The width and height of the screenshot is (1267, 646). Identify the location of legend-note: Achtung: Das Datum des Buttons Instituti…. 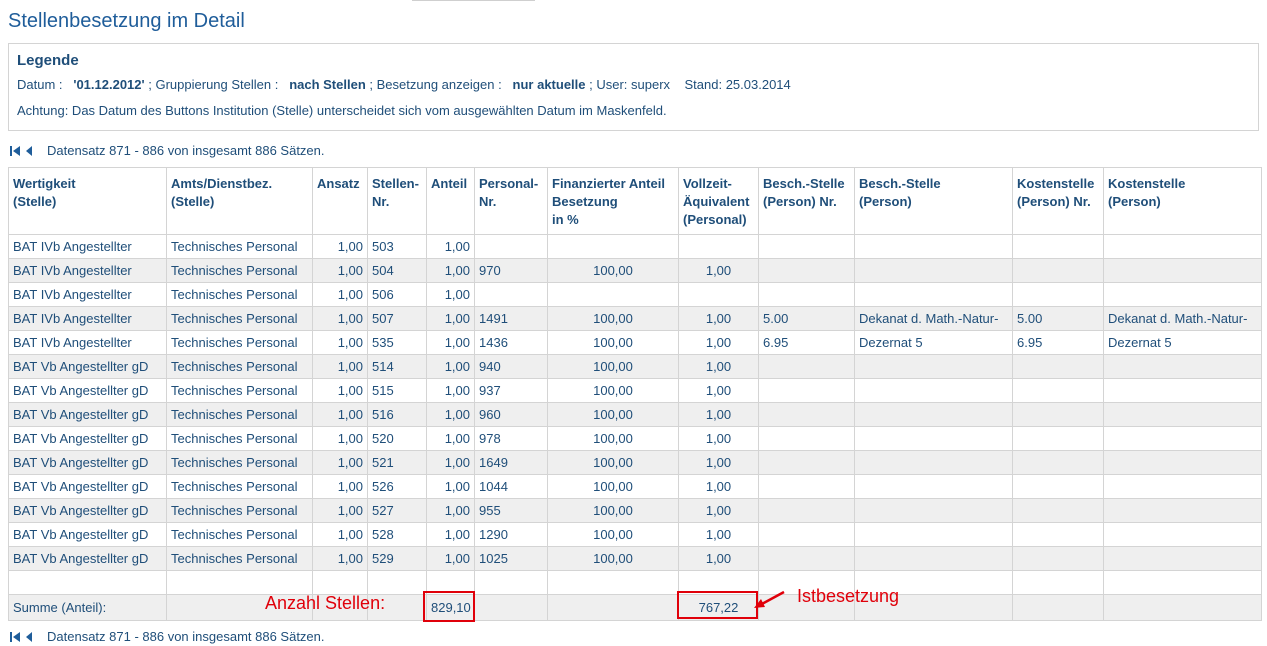
(342, 110).